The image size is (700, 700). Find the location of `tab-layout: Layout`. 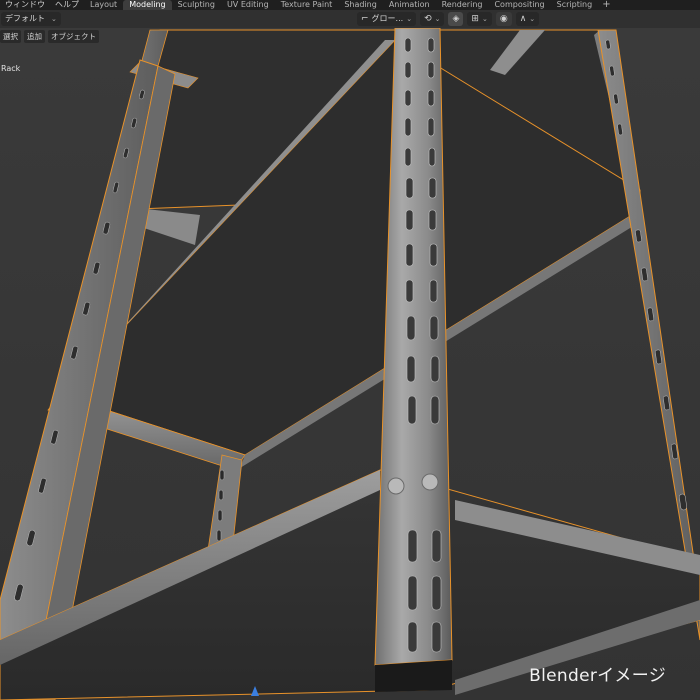

tab-layout: Layout is located at coordinates (103, 5).